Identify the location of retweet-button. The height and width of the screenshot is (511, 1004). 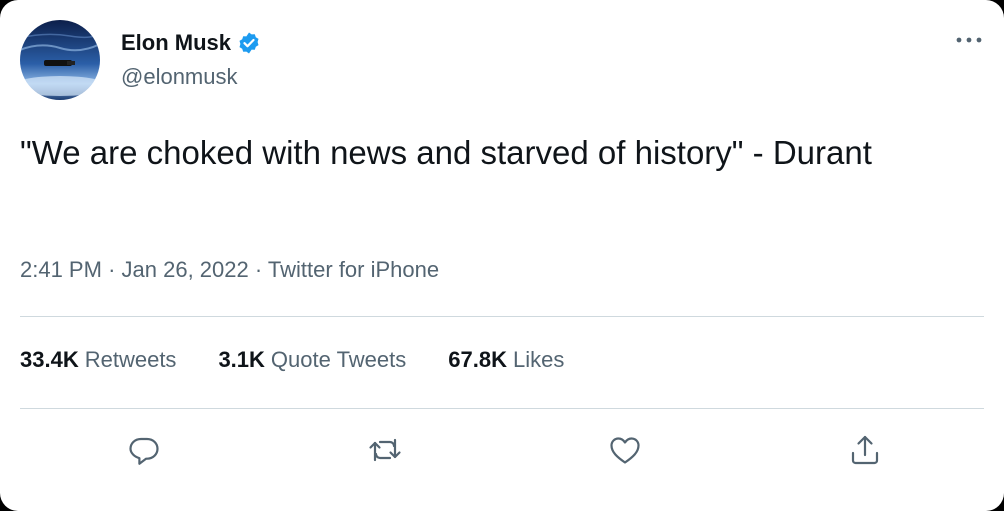
(385, 452).